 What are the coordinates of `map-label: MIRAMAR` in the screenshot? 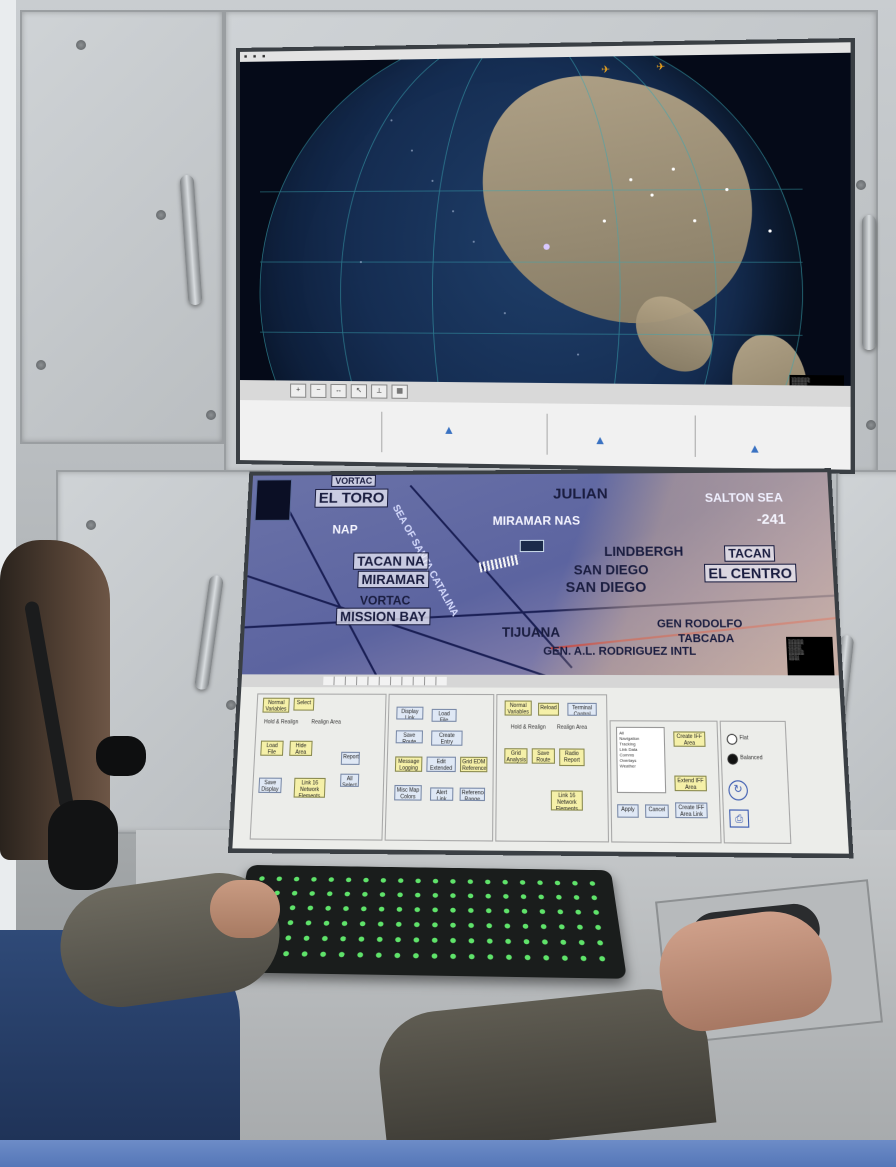 It's located at (393, 580).